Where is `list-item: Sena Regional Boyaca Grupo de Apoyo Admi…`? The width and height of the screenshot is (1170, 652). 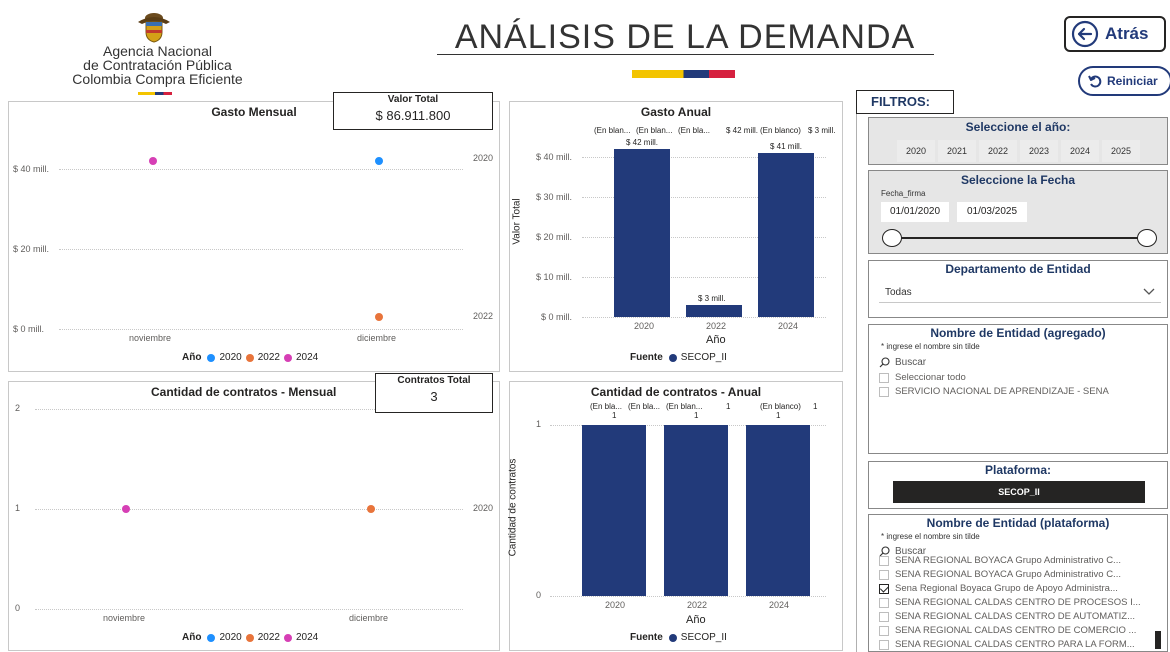 list-item: Sena Regional Boyaca Grupo de Apoyo Admi… is located at coordinates (1021, 588).